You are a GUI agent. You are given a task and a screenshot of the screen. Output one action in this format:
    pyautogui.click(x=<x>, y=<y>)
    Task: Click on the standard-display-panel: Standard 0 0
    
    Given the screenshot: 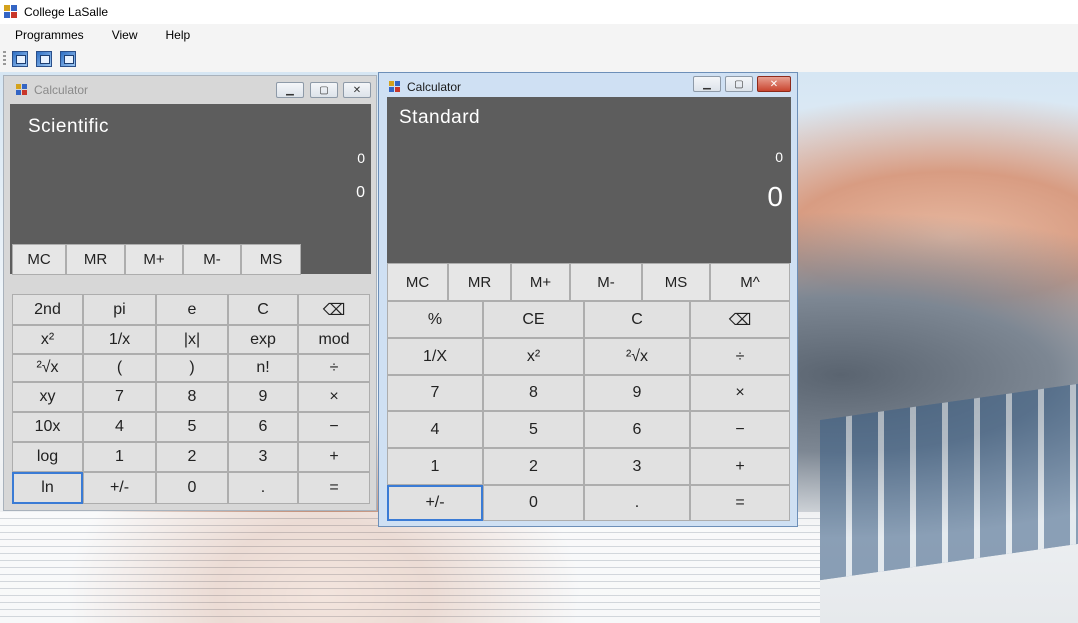 What is the action you would take?
    pyautogui.click(x=589, y=180)
    